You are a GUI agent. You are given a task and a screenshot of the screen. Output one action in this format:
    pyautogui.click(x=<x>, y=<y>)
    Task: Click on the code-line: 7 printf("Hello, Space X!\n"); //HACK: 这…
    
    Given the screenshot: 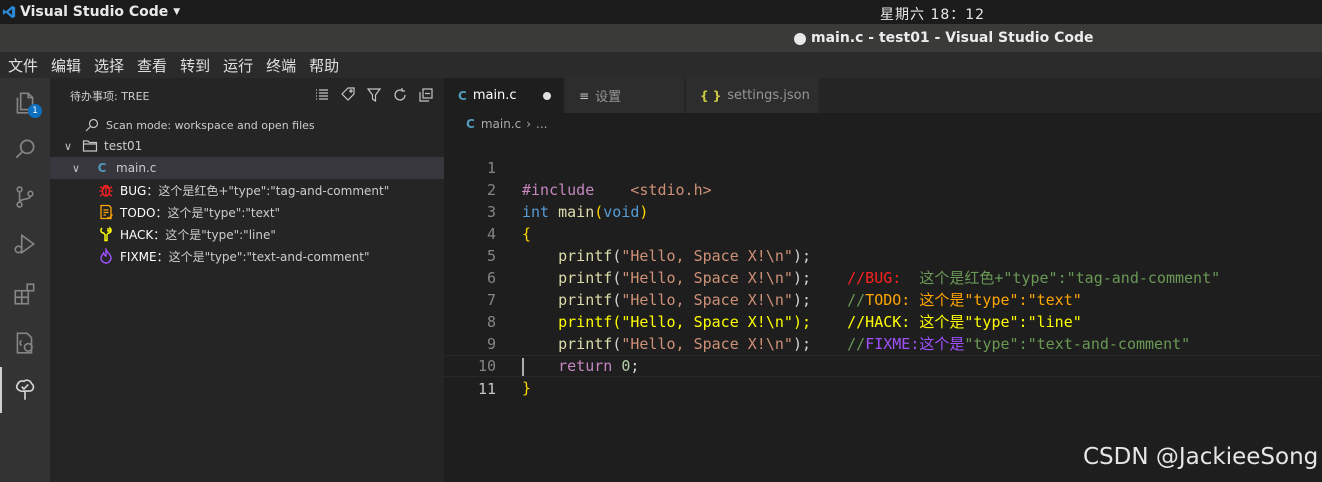 What is the action you would take?
    pyautogui.click(x=883, y=299)
    